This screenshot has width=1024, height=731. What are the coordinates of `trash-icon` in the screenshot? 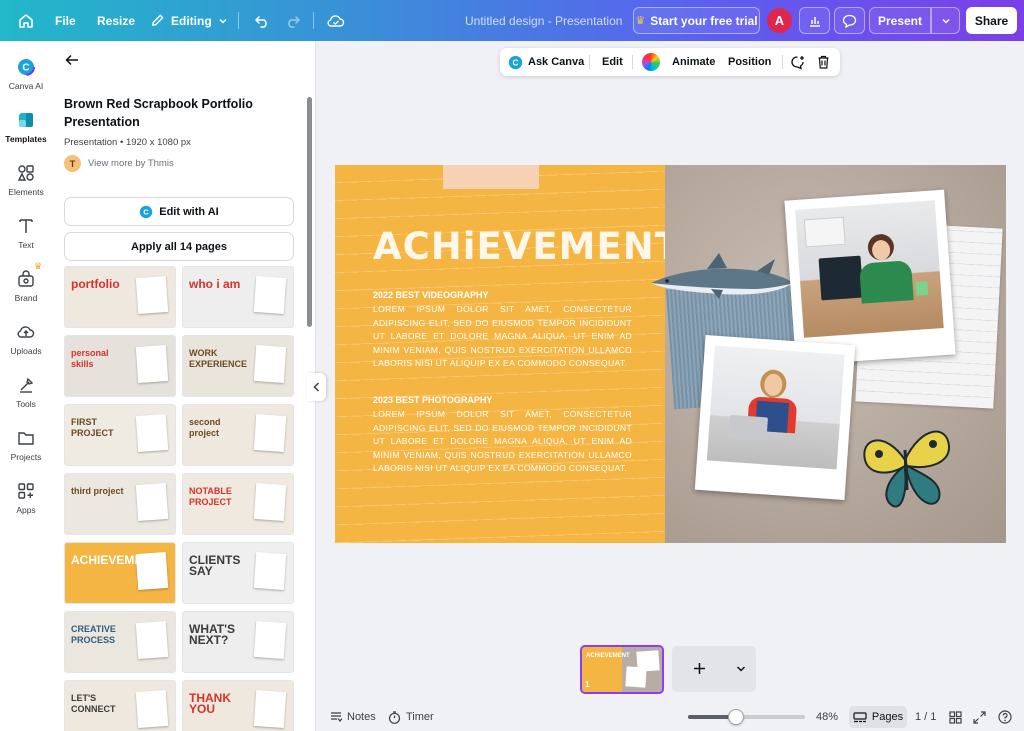 It's located at (823, 62).